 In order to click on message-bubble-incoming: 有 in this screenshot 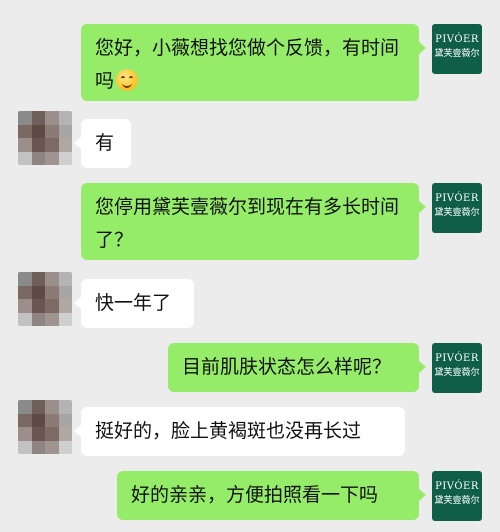, I will do `click(102, 143)`.